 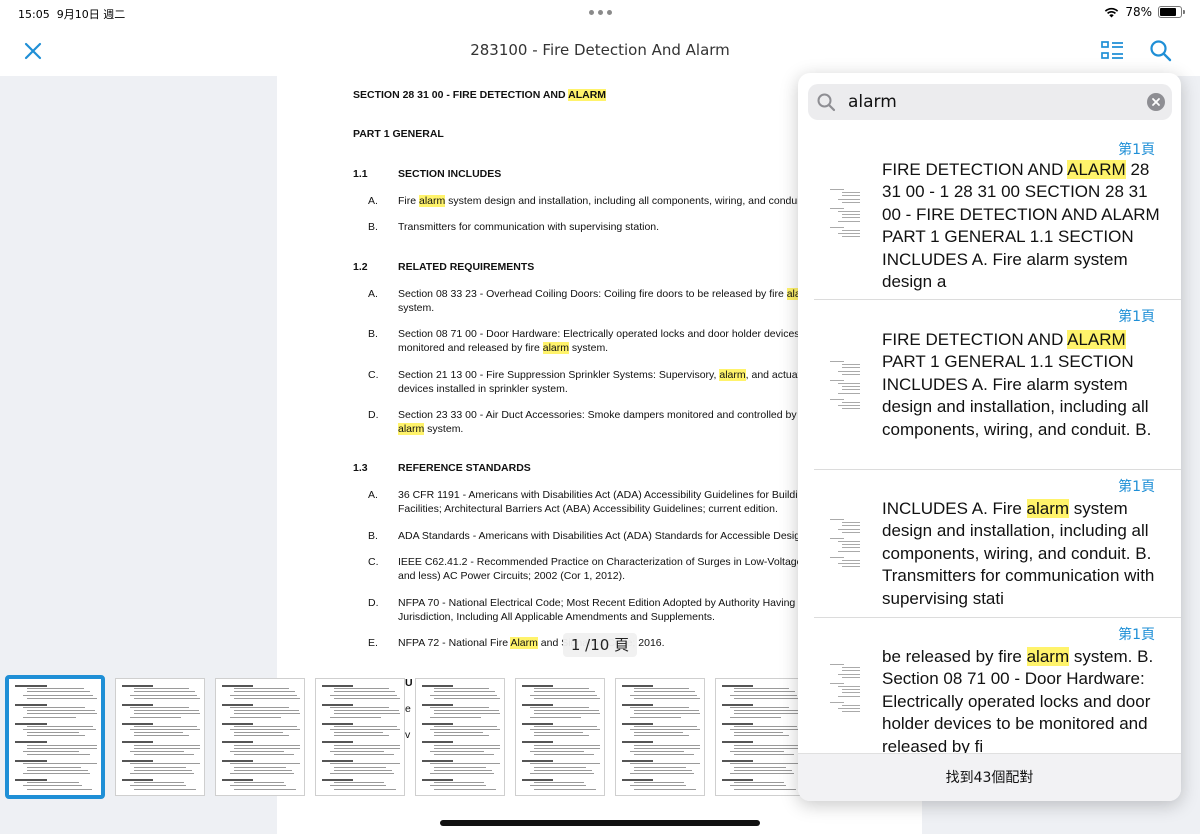 I want to click on search-icon, so click(x=1161, y=51).